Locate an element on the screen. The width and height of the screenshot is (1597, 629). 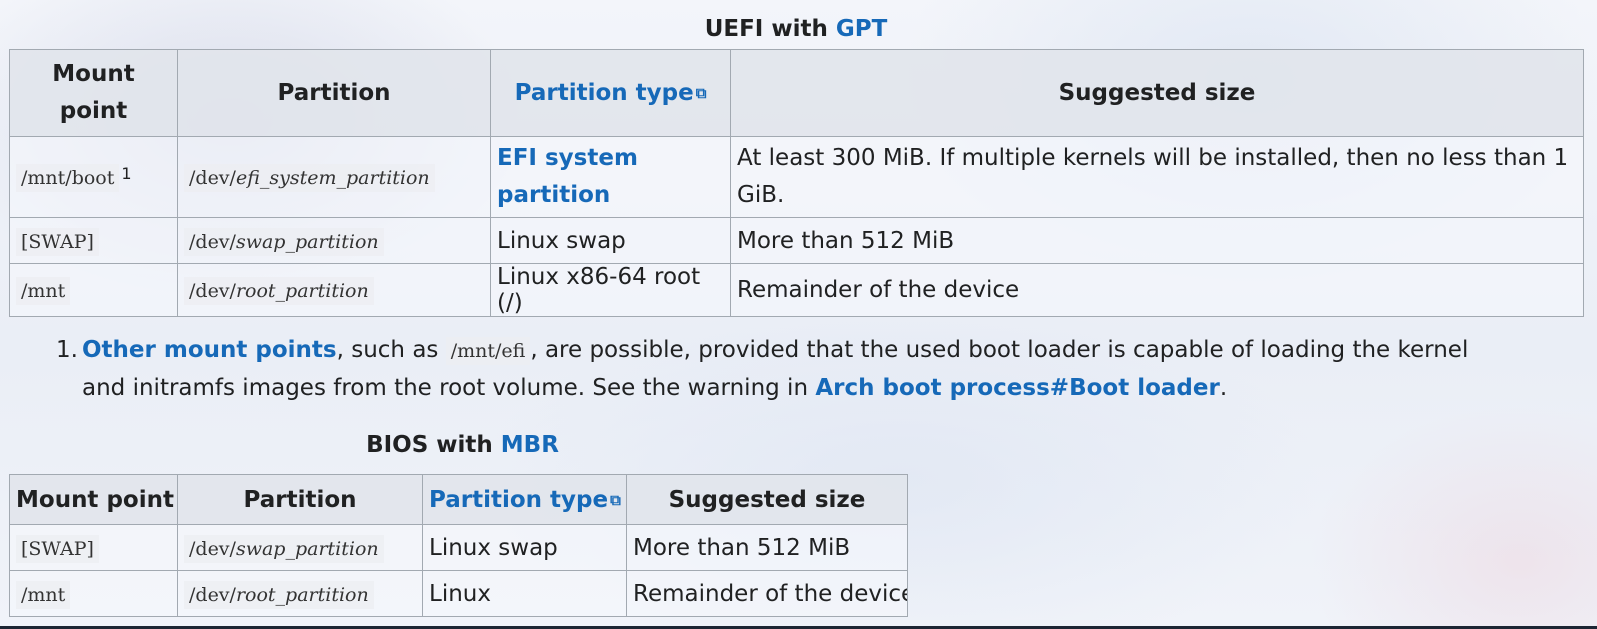
cell-partition-type: EFI system partition is located at coordinates (610, 177).